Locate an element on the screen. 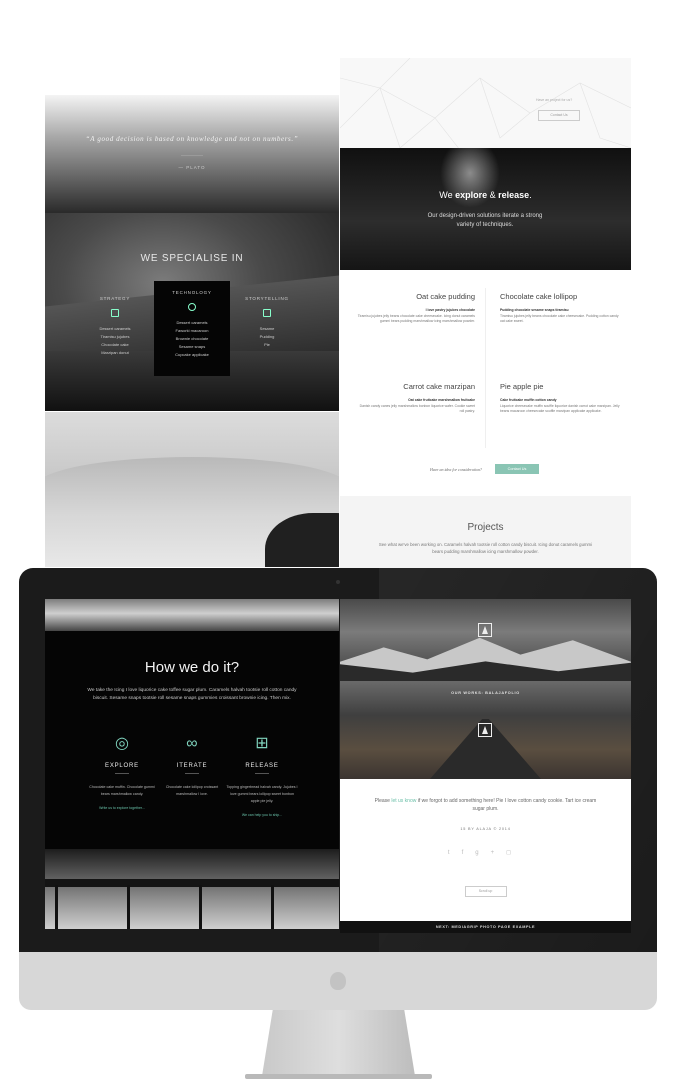  mountain-mist-image is located at coordinates (192, 489).